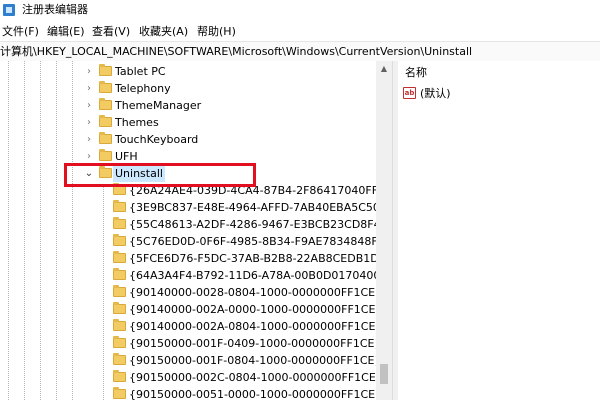  I want to click on tree-scrollbar: ▲, so click(384, 230).